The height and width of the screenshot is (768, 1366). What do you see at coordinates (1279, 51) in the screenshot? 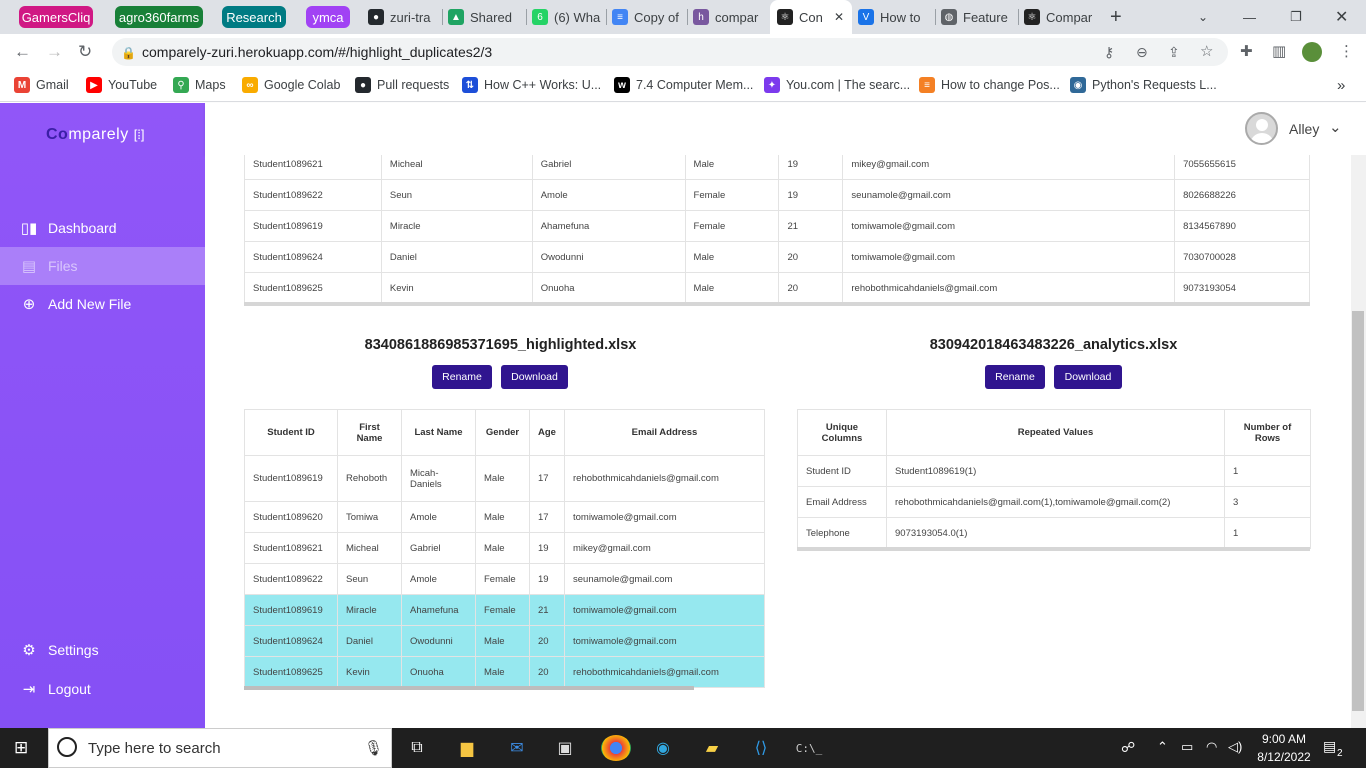
I see `side-panel-icon: ▥` at bounding box center [1279, 51].